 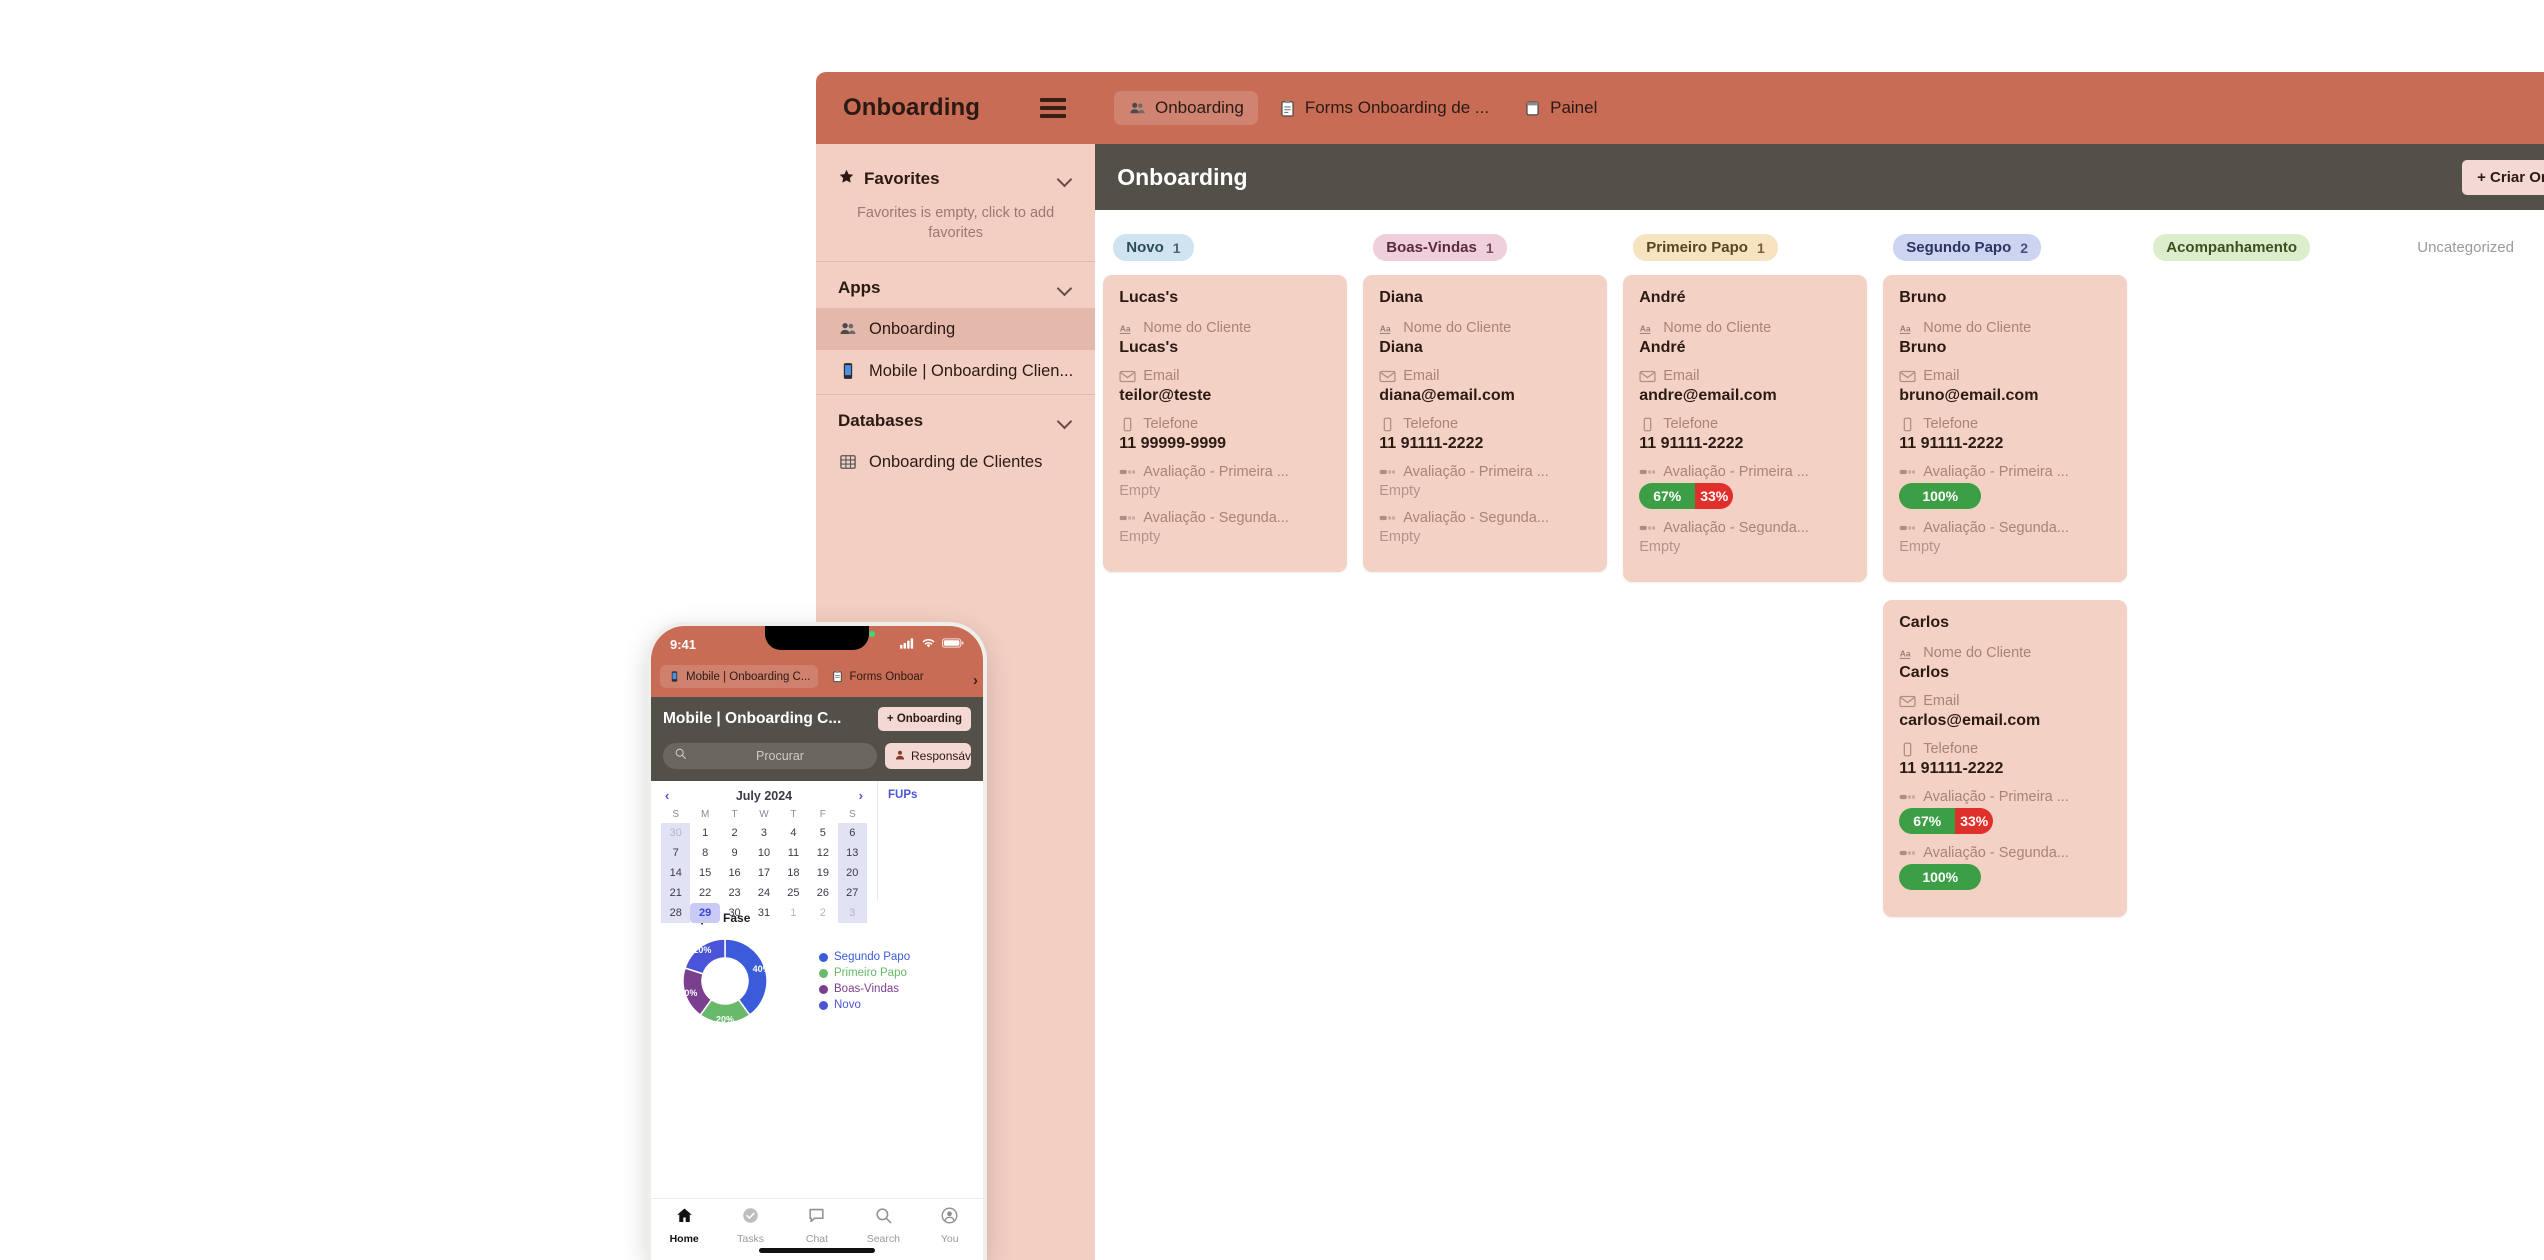 I want to click on calendar-day: 19, so click(x=822, y=873).